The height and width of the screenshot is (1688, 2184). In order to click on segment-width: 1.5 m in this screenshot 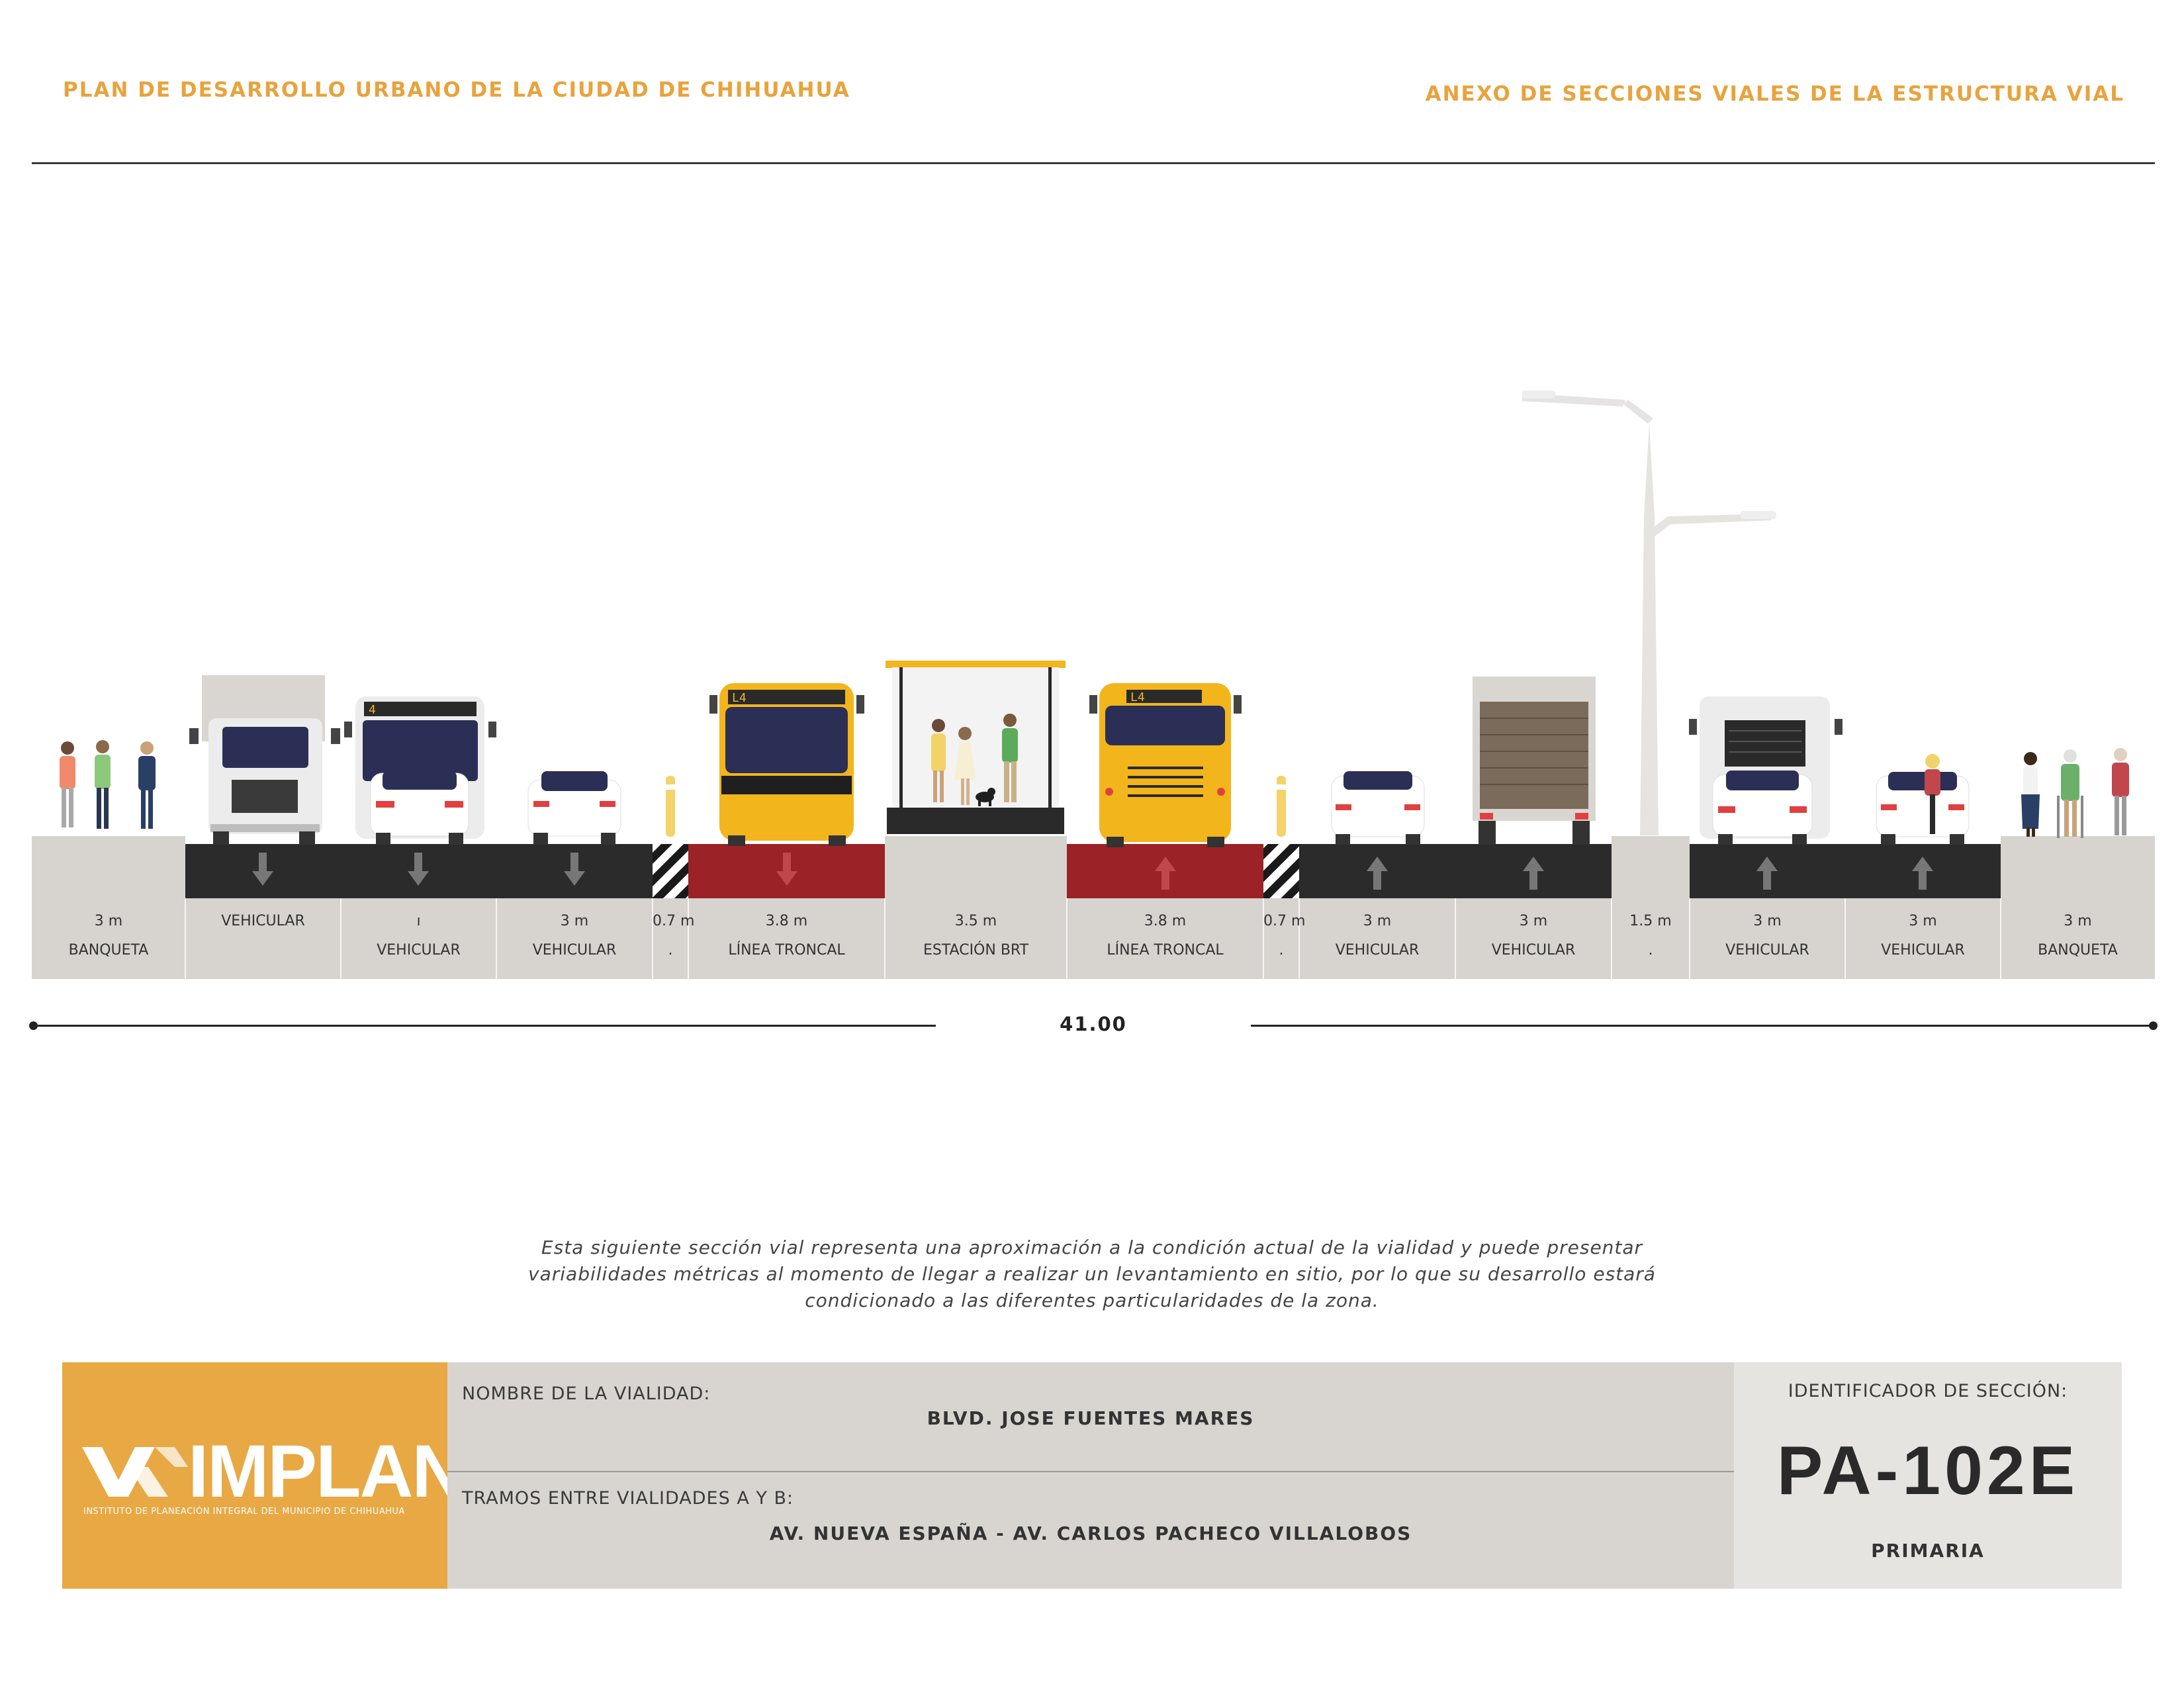, I will do `click(1650, 921)`.